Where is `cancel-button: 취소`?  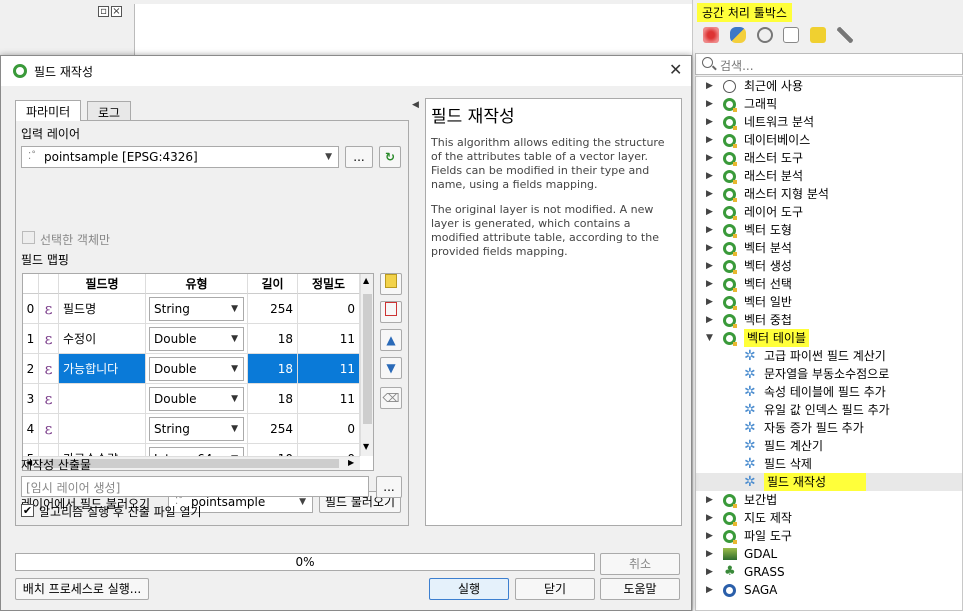 cancel-button: 취소 is located at coordinates (640, 564).